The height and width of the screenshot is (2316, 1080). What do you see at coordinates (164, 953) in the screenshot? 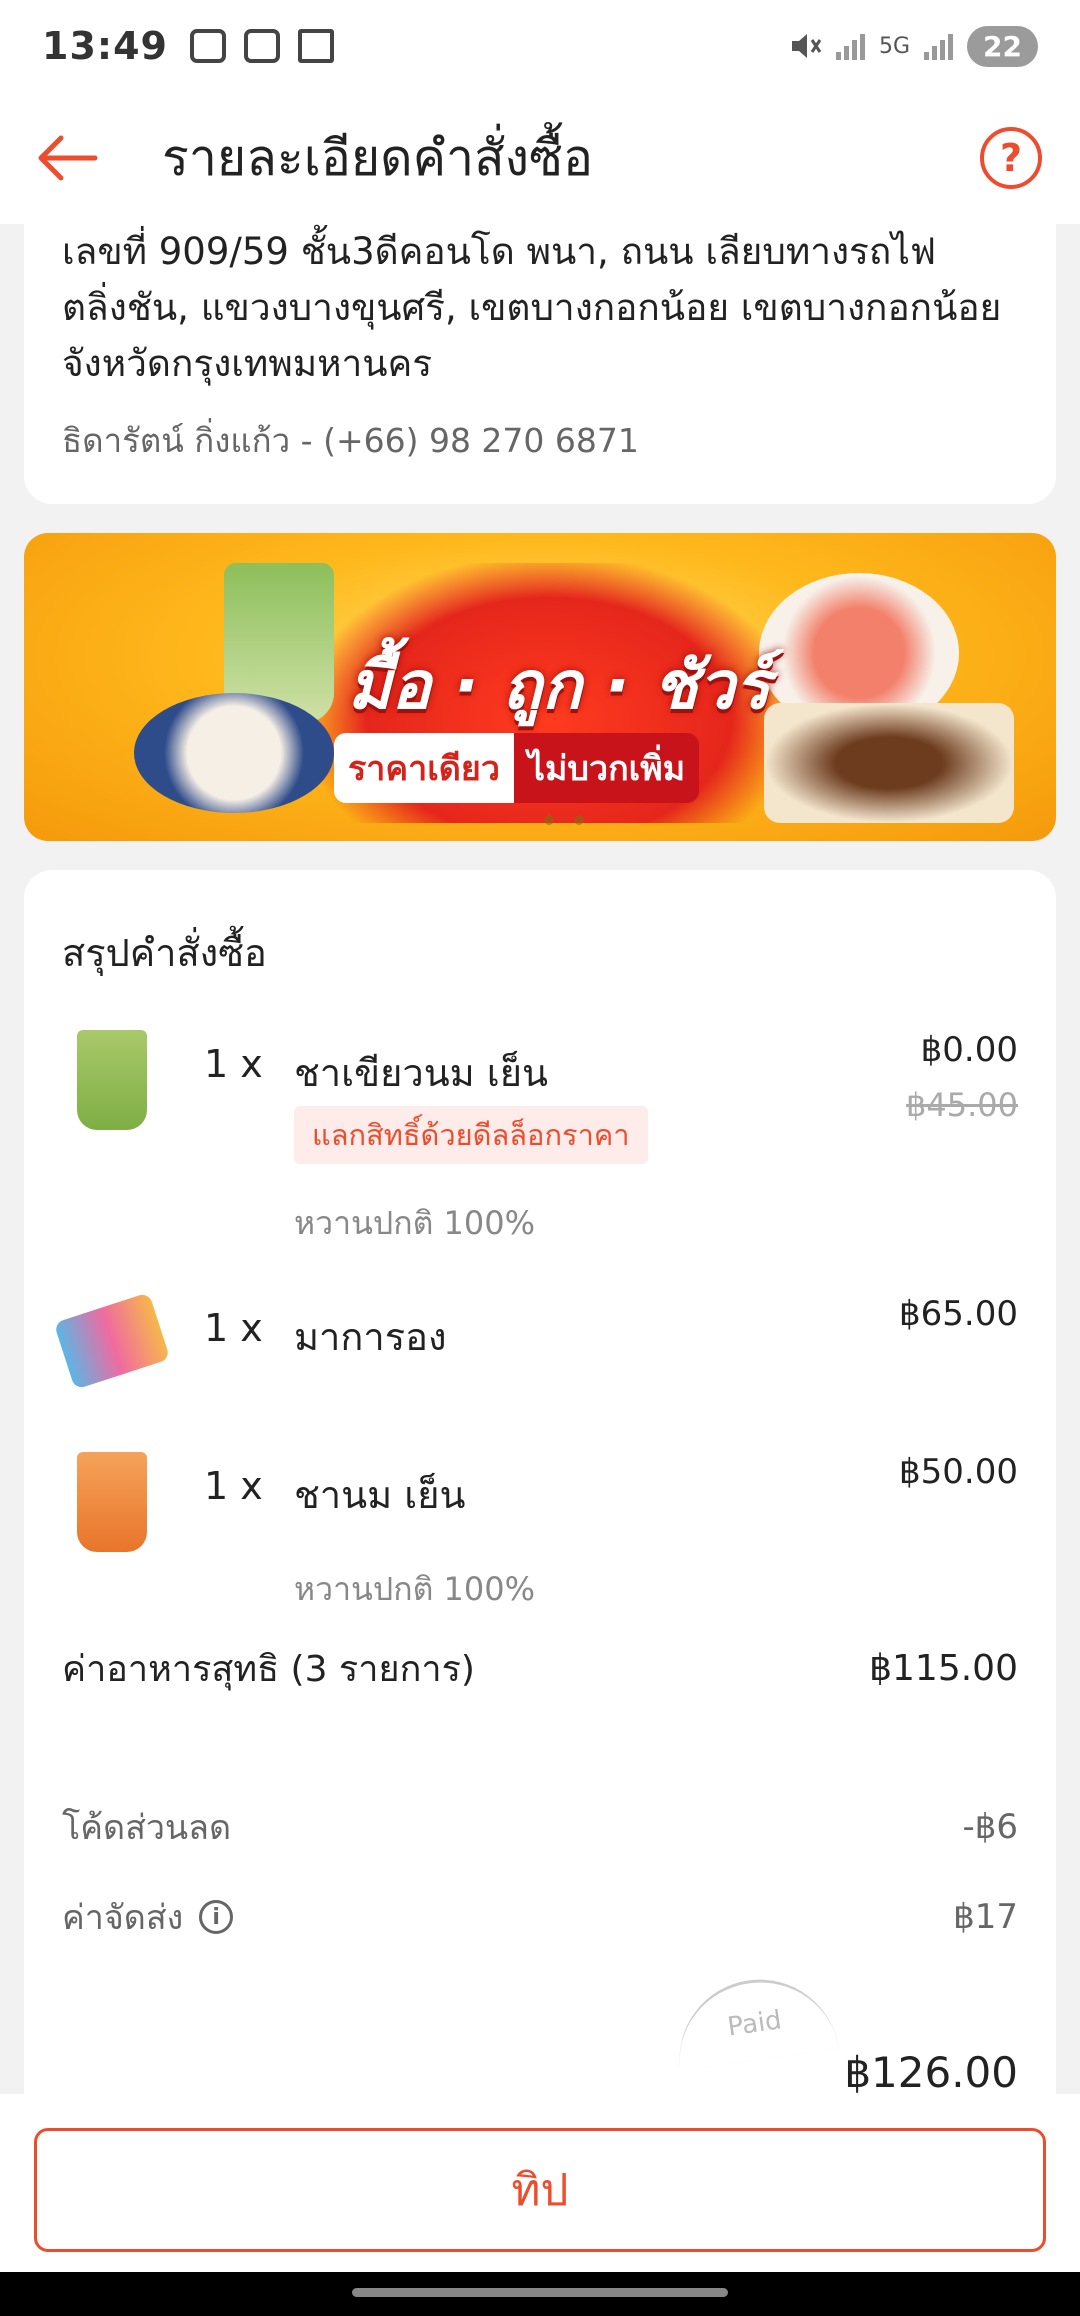
I see `summary-title: สรุปคำสั่งซื้อ` at bounding box center [164, 953].